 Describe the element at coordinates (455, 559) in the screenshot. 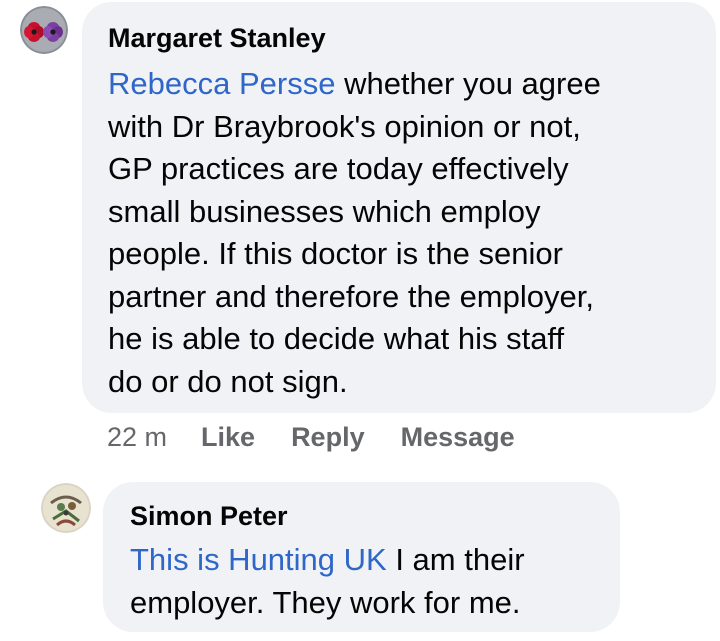

I see `comment-text-line: I am their` at that location.